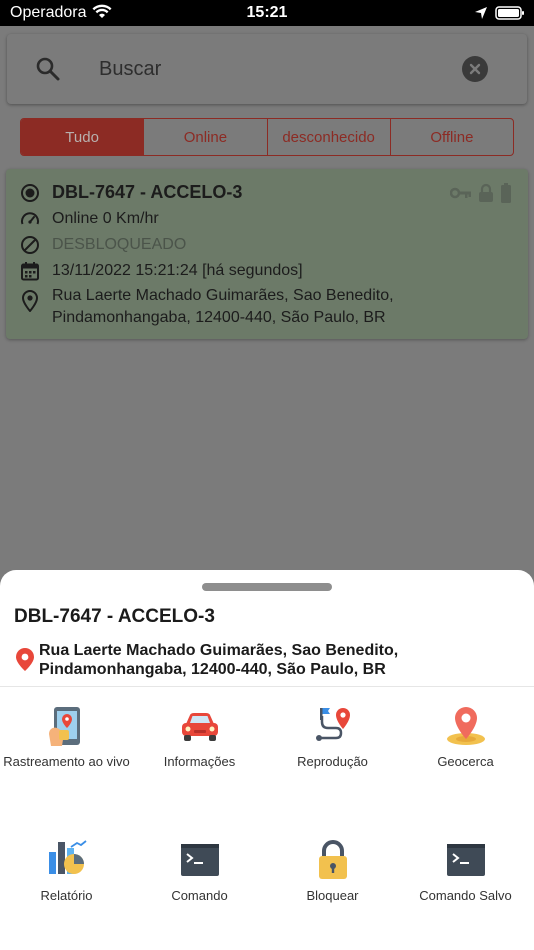 Image resolution: width=534 pixels, height=950 pixels. What do you see at coordinates (329, 137) in the screenshot?
I see `tab-desconhecido: desconhecido` at bounding box center [329, 137].